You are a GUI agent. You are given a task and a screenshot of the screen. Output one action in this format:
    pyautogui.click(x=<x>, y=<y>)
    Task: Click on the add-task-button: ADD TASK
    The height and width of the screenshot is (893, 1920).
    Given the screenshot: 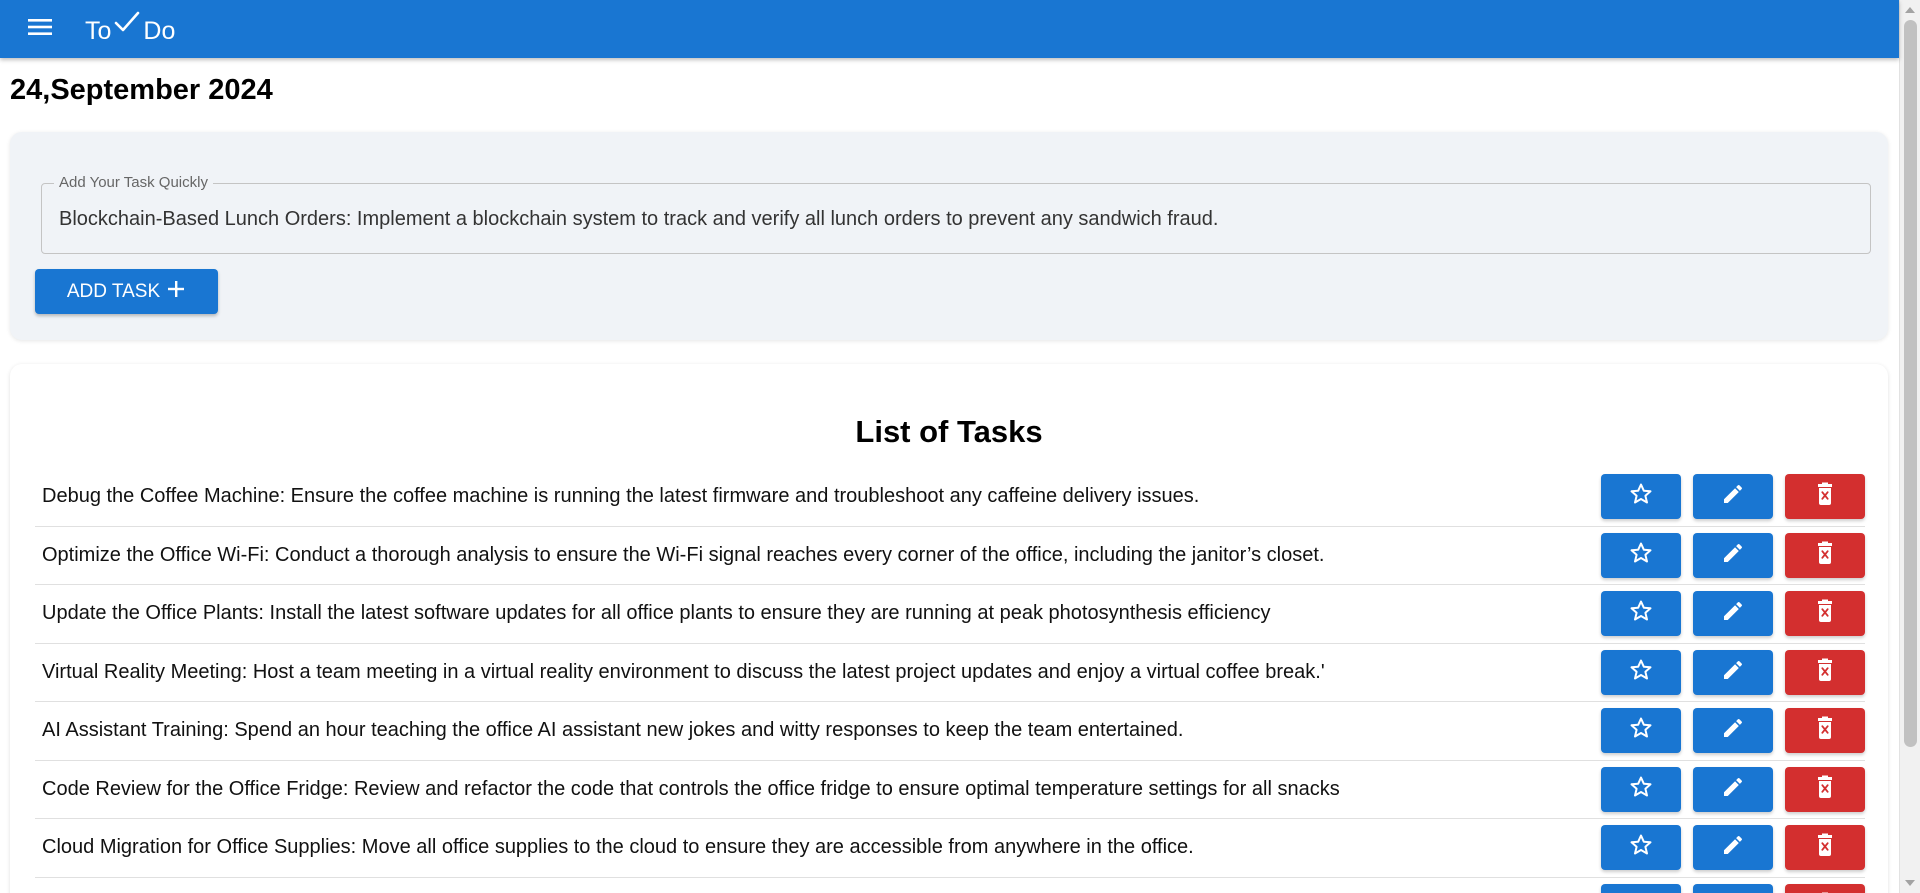 What is the action you would take?
    pyautogui.click(x=126, y=291)
    